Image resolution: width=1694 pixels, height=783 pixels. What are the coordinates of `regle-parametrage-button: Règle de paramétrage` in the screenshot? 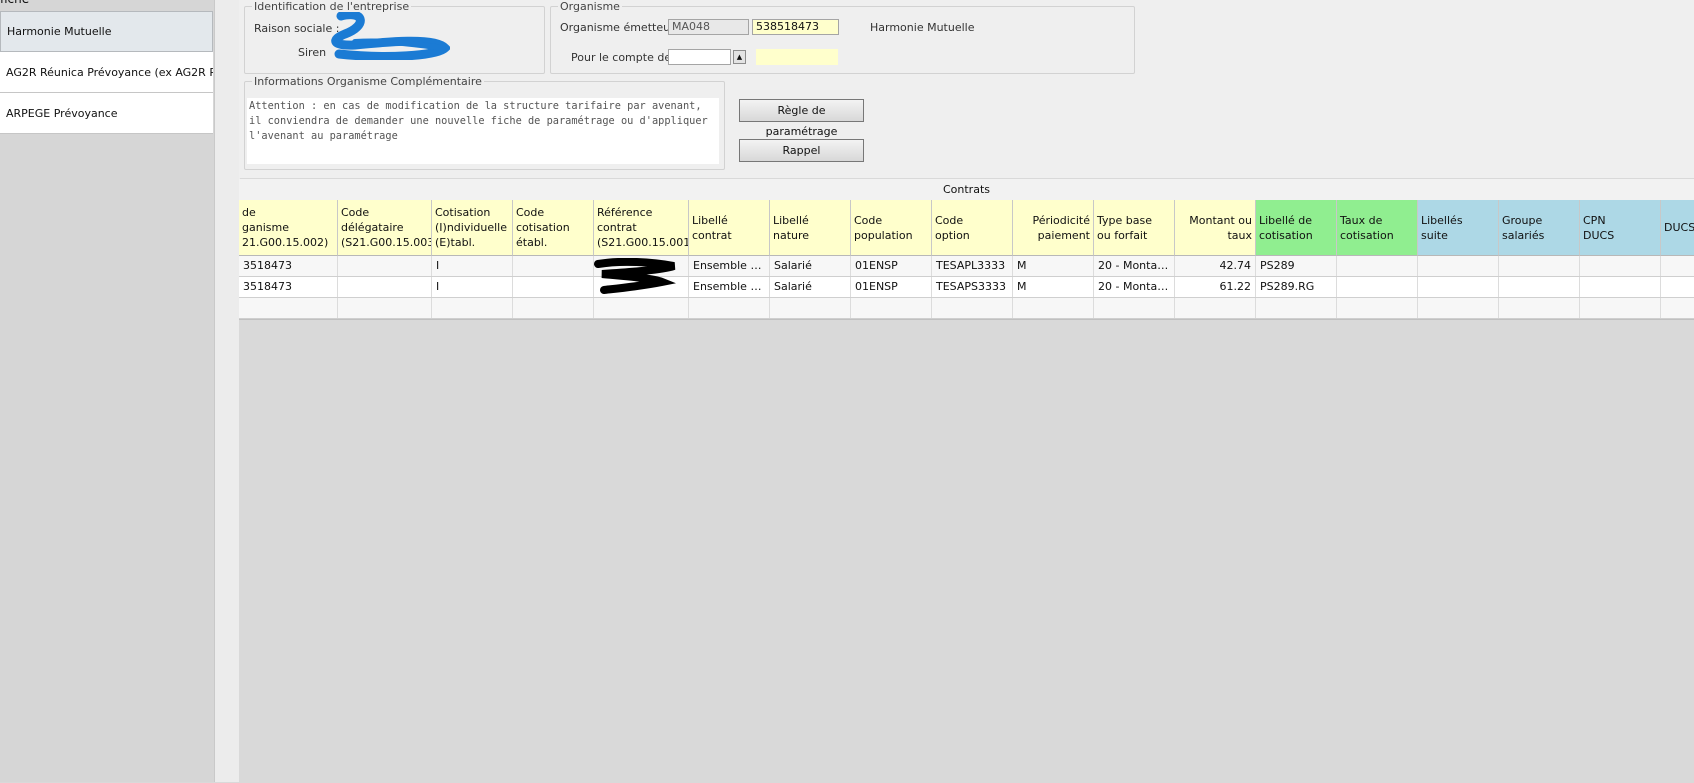 It's located at (801, 118).